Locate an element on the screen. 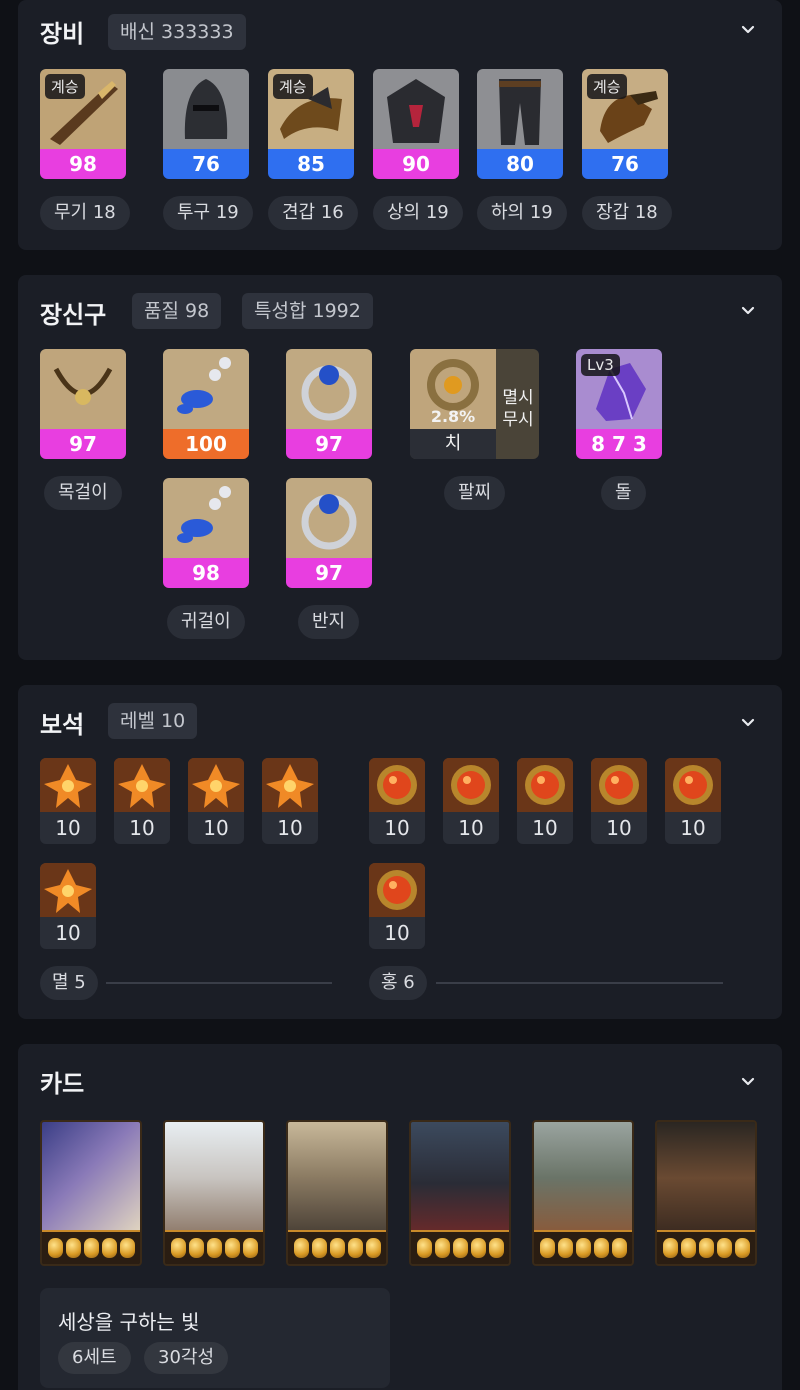  accessory-label: 반지 is located at coordinates (329, 622).